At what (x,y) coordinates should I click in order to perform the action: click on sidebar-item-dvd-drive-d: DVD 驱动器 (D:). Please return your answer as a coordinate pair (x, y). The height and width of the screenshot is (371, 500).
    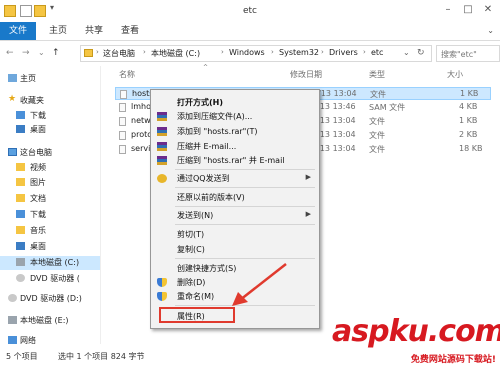
    Looking at the image, I should click on (50, 299).